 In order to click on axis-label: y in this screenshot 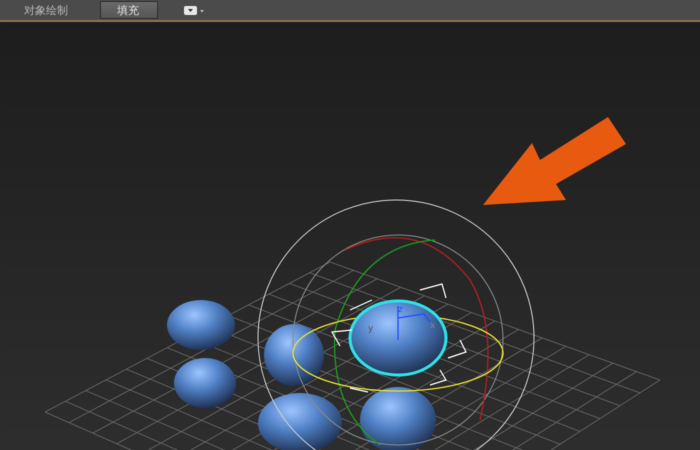, I will do `click(371, 329)`.